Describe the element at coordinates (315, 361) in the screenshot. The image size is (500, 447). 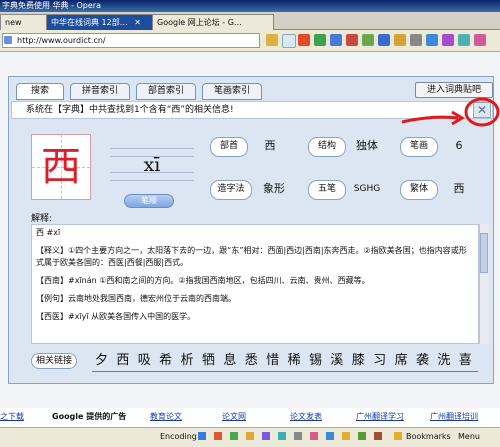
I see `related-character-link: 锡` at that location.